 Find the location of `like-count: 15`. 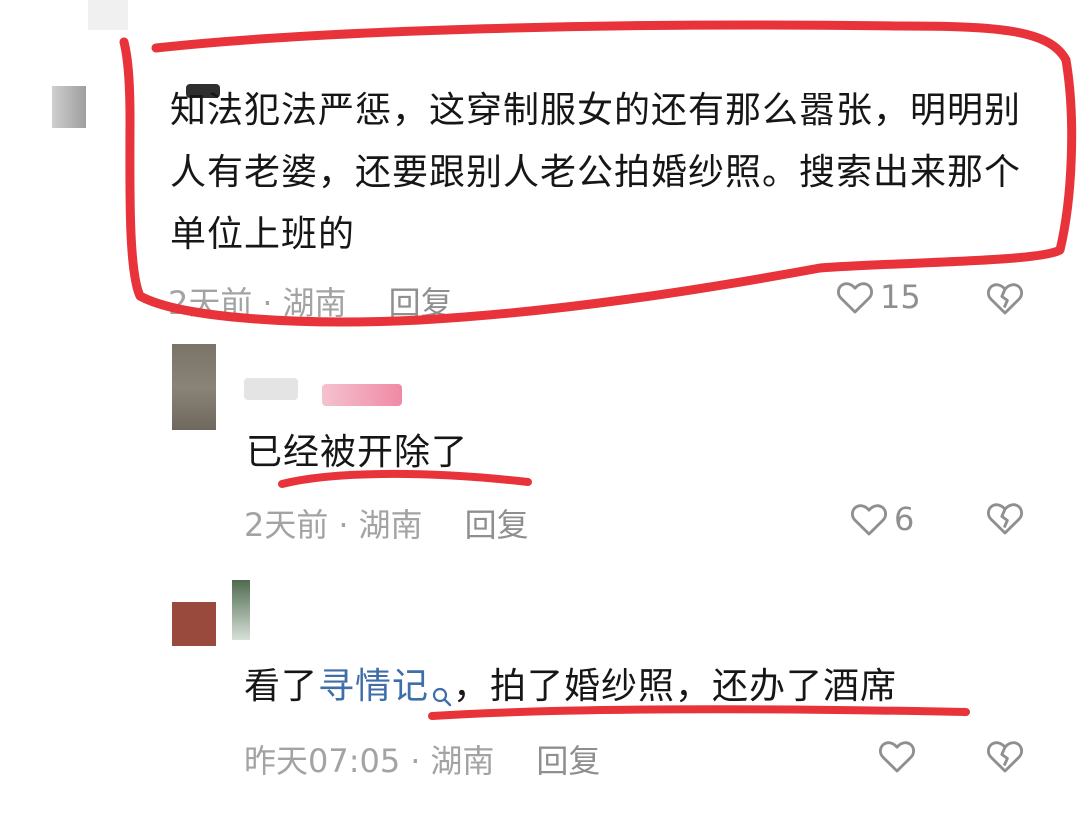

like-count: 15 is located at coordinates (900, 297).